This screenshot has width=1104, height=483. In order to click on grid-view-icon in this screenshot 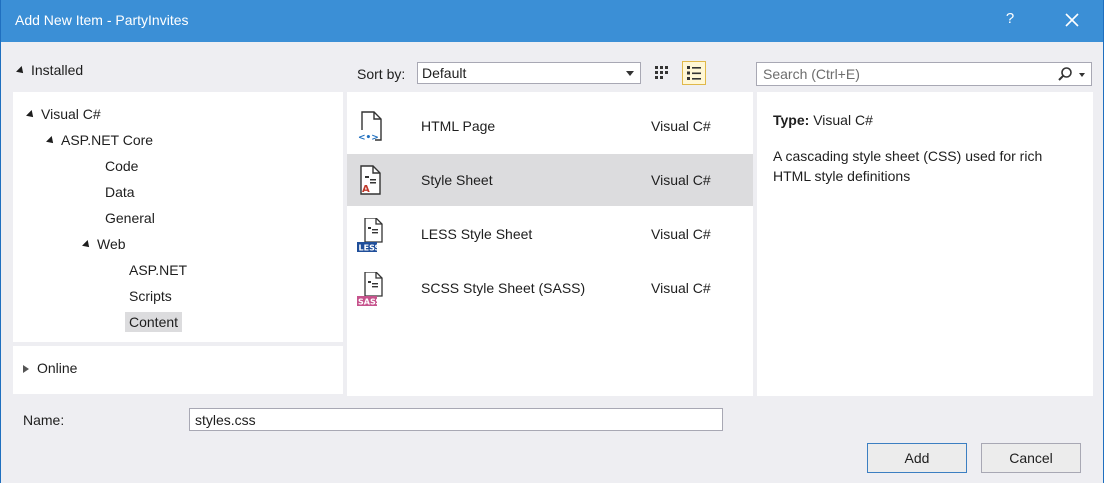, I will do `click(661, 72)`.